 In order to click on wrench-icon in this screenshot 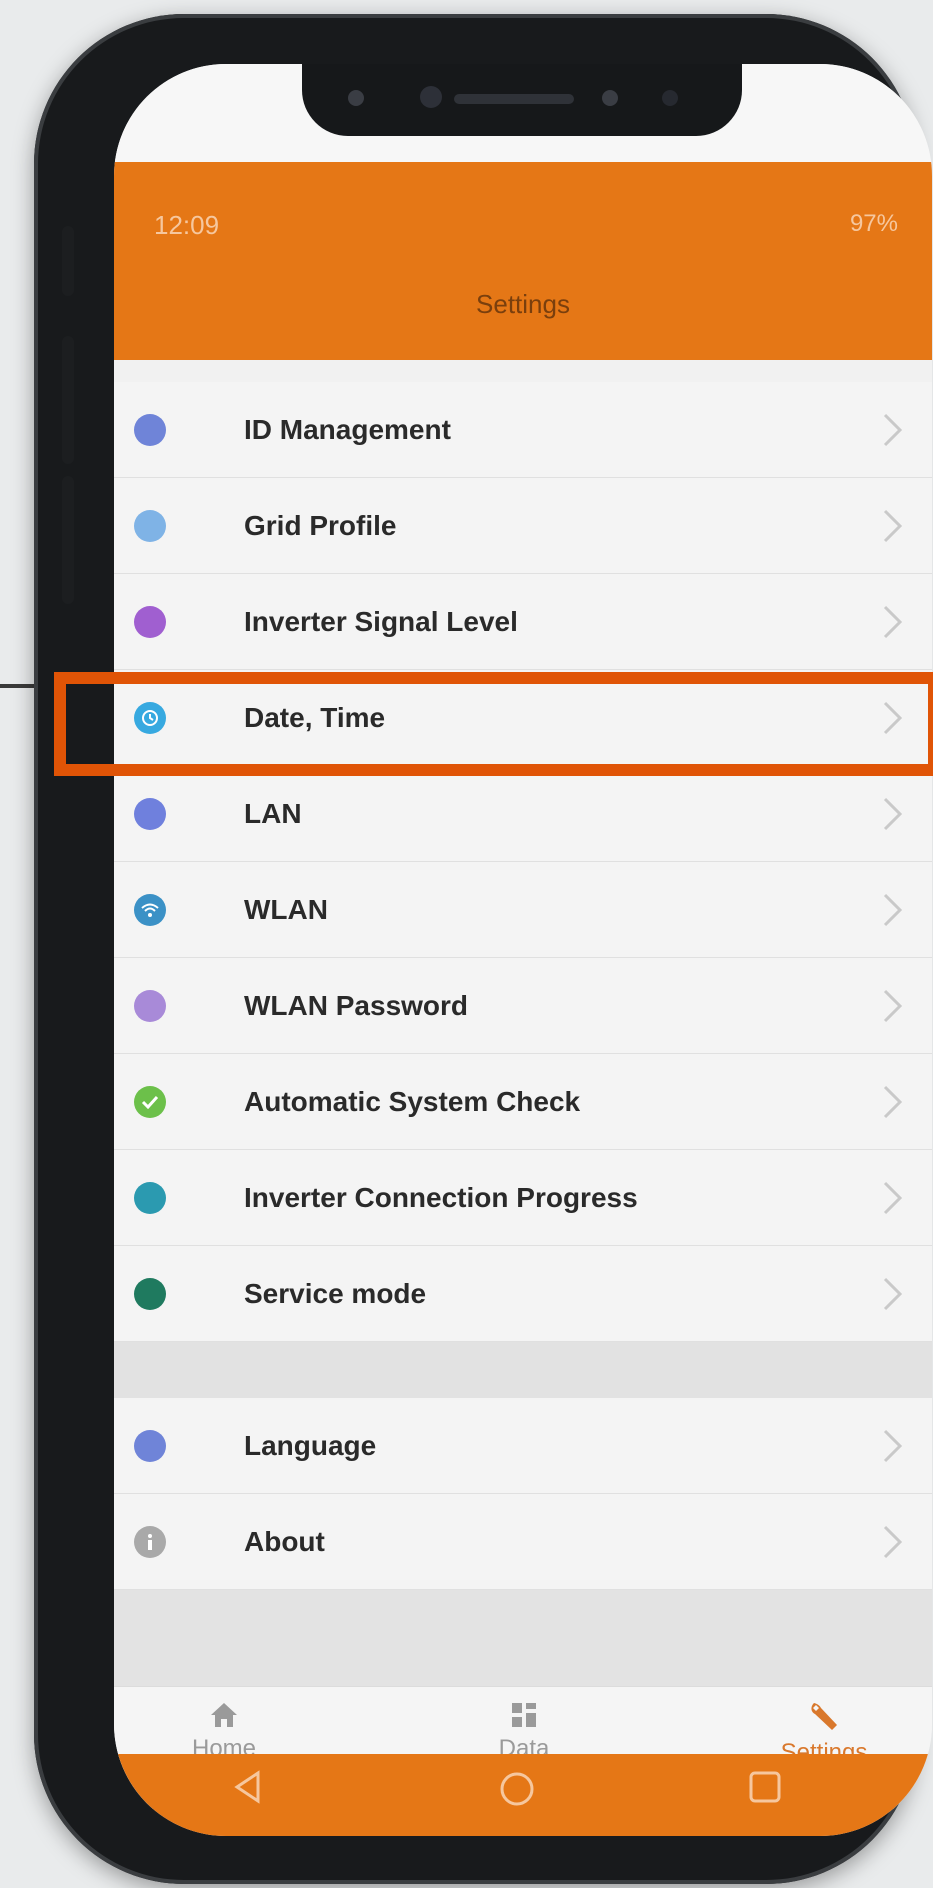, I will do `click(824, 1716)`.